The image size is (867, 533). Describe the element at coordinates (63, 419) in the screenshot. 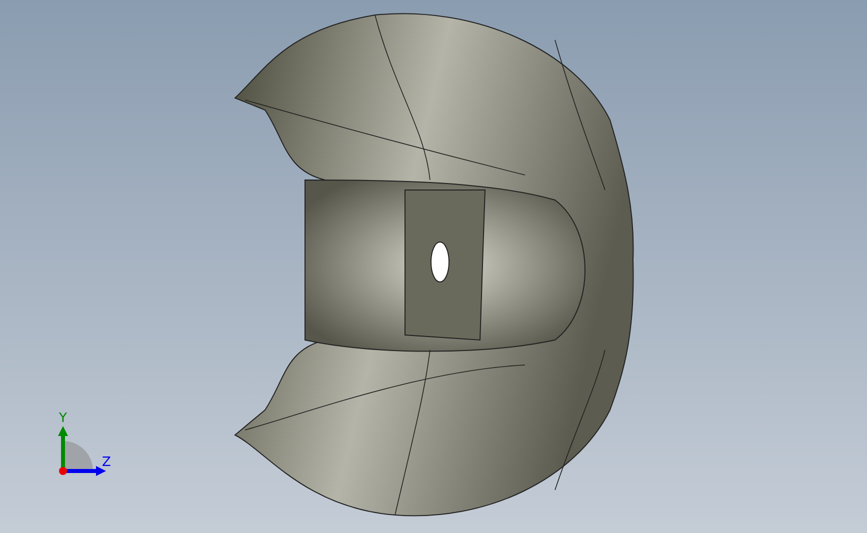

I see `axis-label: Y` at that location.